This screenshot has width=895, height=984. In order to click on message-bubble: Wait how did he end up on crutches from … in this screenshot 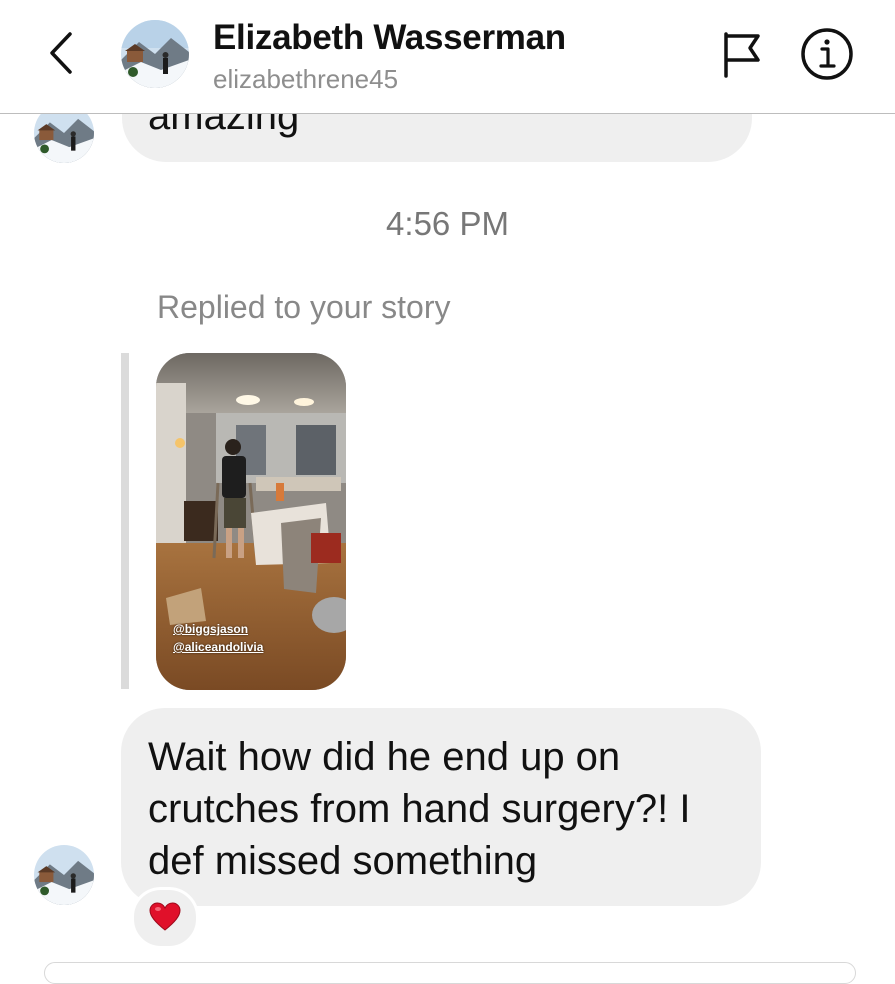, I will do `click(441, 807)`.